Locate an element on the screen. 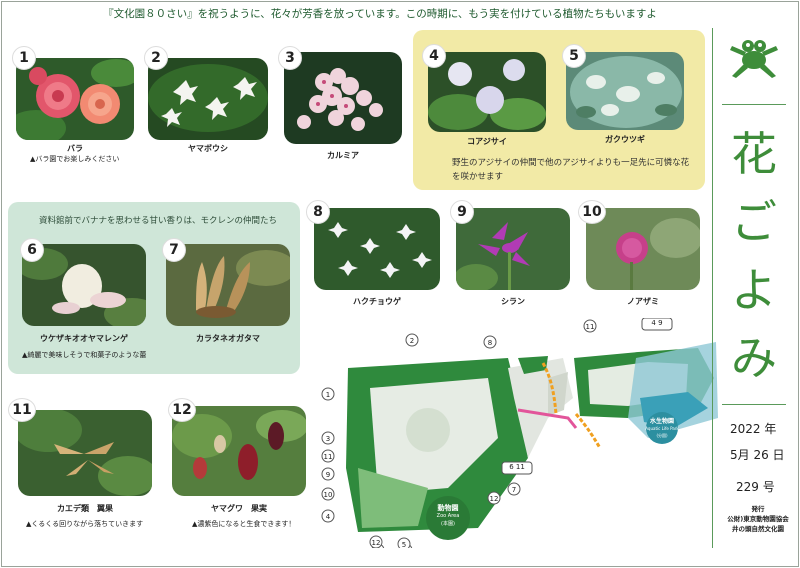 Image resolution: width=800 pixels, height=568 pixels. map-marker-12a: 12 is located at coordinates (494, 499).